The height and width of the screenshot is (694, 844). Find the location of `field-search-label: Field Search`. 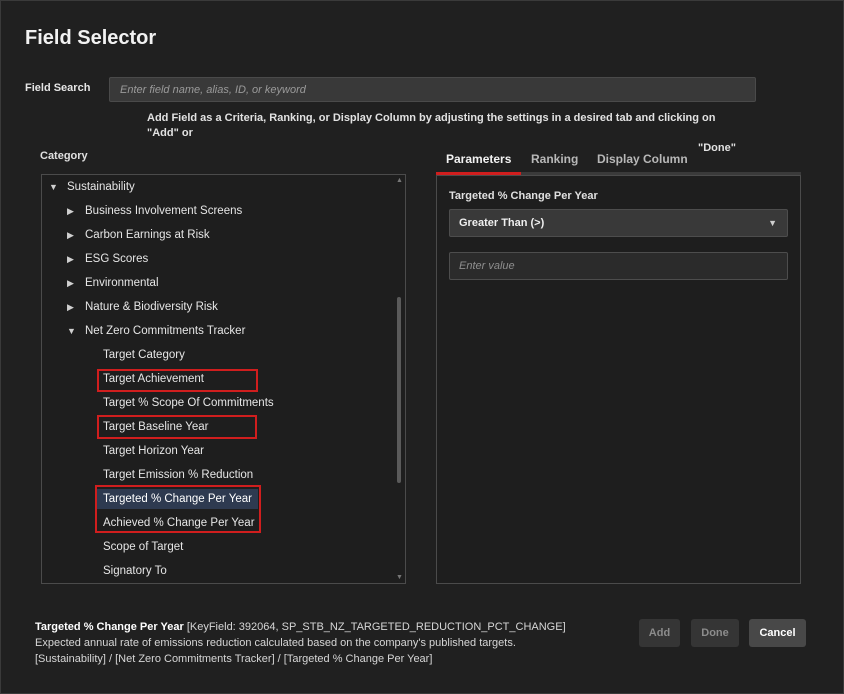

field-search-label: Field Search is located at coordinates (58, 88).